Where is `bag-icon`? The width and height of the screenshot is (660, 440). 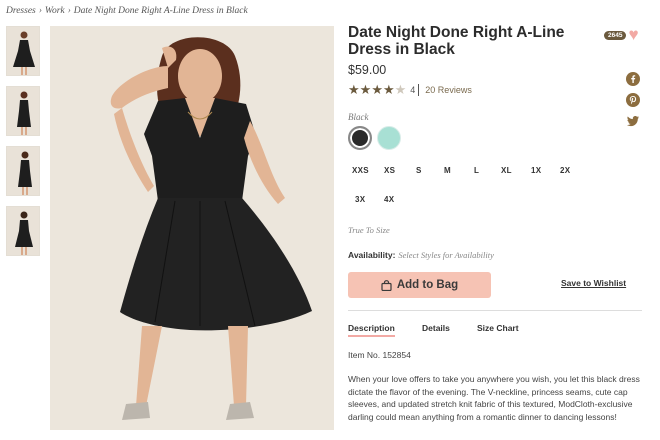
bag-icon is located at coordinates (386, 285).